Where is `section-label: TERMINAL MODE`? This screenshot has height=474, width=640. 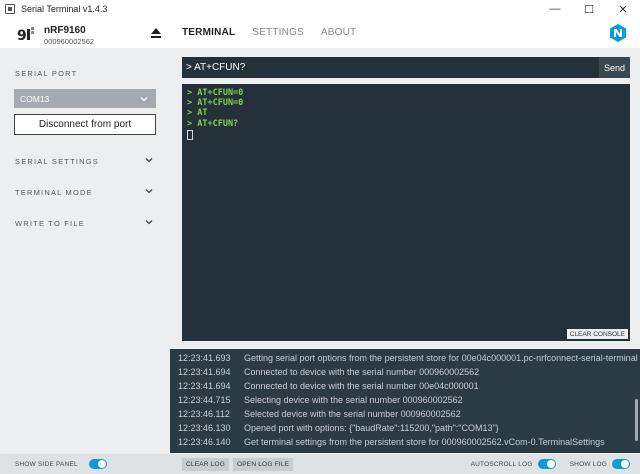
section-label: TERMINAL MODE is located at coordinates (54, 192).